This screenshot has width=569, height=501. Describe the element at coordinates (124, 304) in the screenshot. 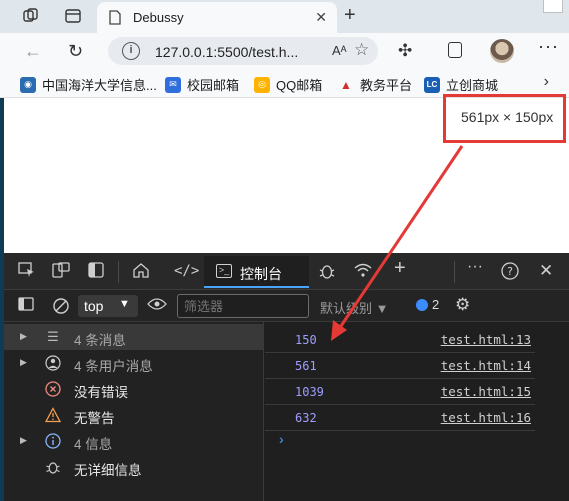

I see `chevron-down-icon: ▼` at that location.